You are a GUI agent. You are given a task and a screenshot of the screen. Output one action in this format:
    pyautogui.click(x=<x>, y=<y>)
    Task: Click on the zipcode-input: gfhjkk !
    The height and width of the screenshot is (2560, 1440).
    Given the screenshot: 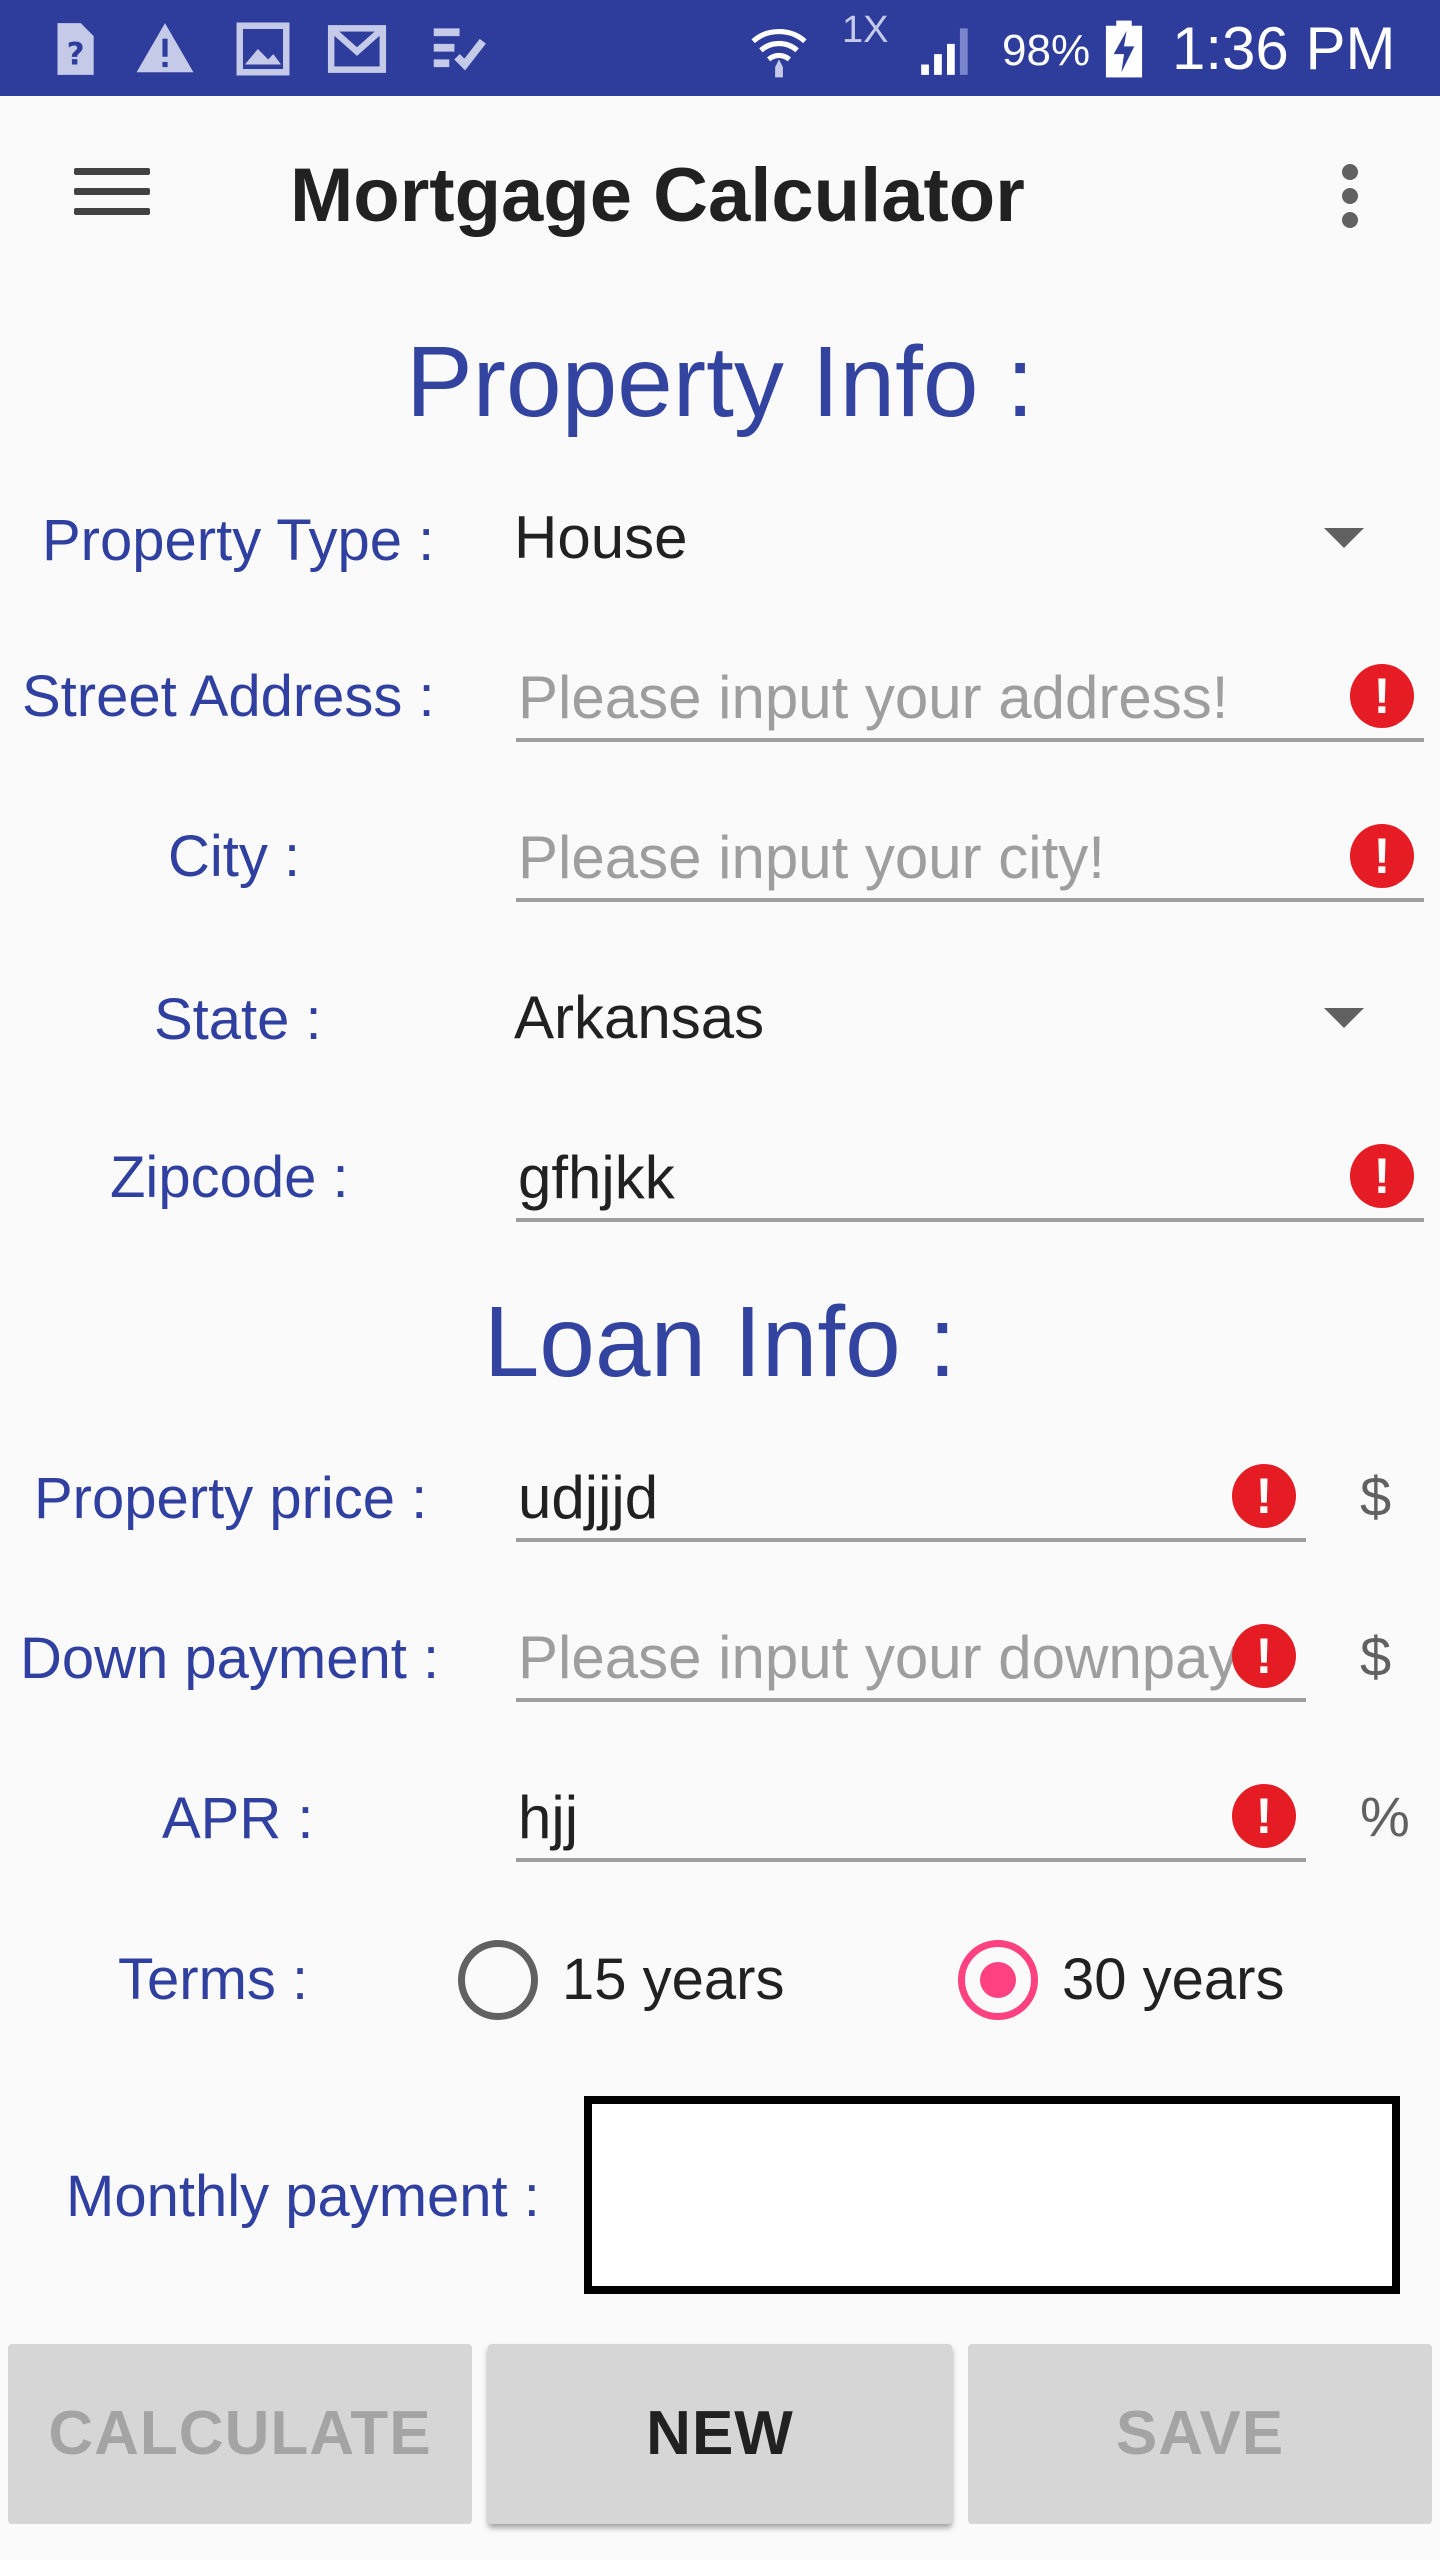 What is the action you would take?
    pyautogui.click(x=970, y=1184)
    